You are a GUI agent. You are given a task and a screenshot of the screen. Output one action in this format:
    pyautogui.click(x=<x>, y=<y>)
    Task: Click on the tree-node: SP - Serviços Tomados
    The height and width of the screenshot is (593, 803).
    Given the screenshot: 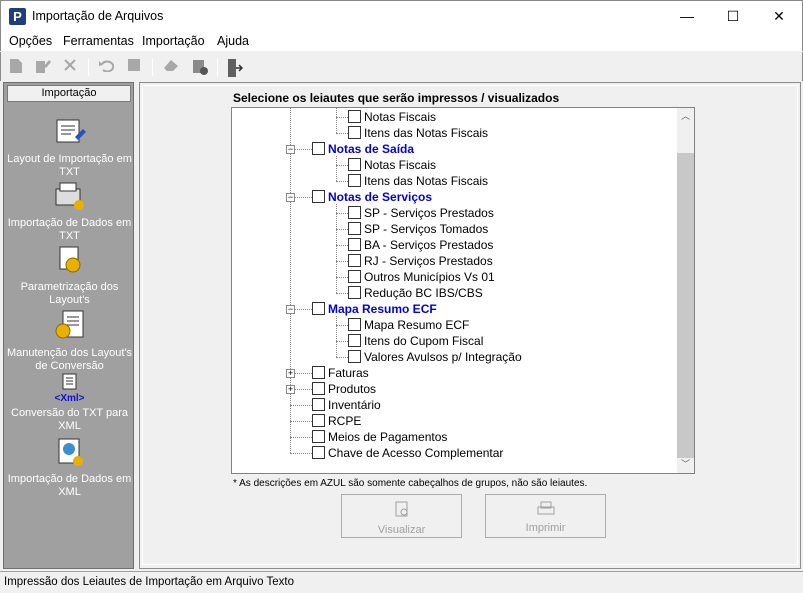 What is the action you would take?
    pyautogui.click(x=418, y=229)
    